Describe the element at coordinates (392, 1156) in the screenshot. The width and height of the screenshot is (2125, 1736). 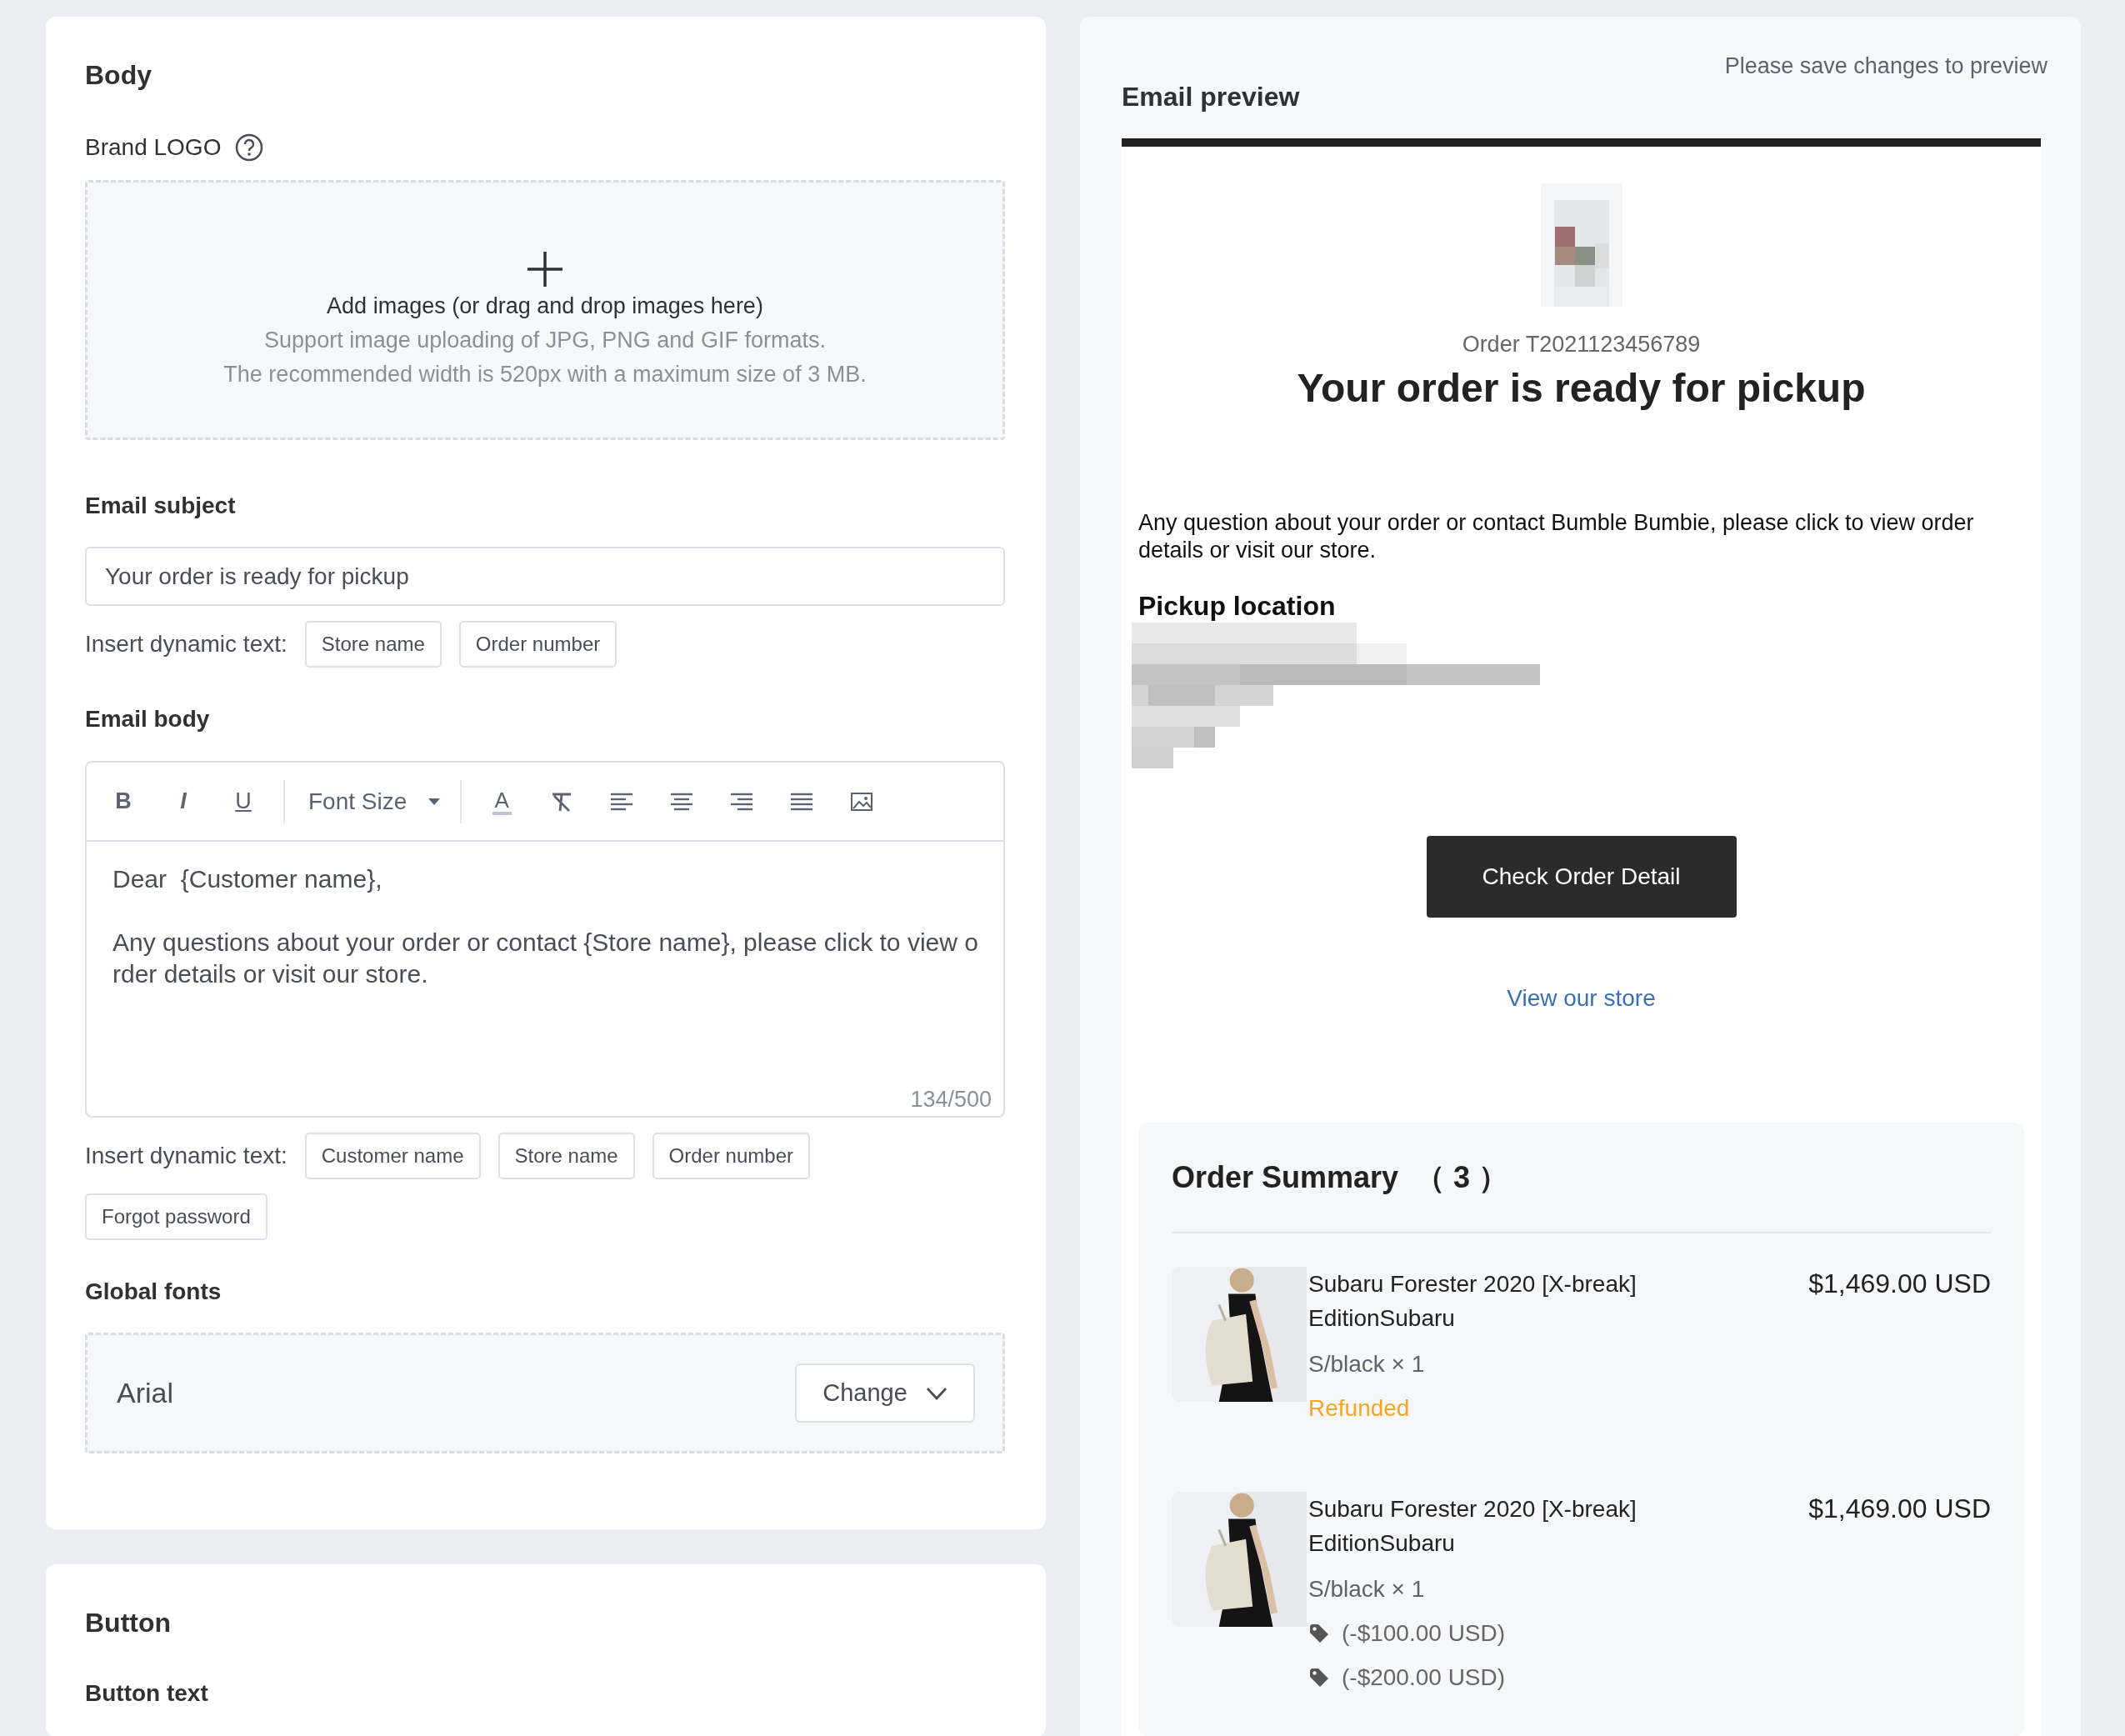
I see `dynamic-text-button: Customer name` at that location.